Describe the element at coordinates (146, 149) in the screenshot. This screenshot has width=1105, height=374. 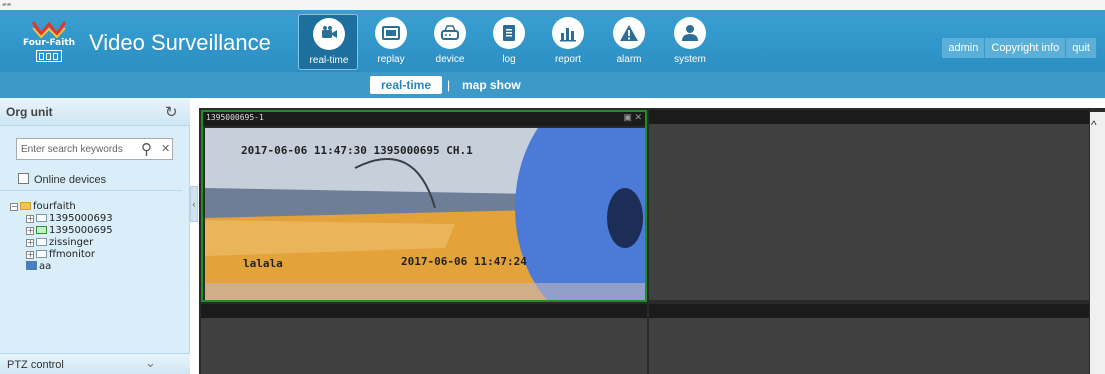
I see `search-icon: ⚲` at that location.